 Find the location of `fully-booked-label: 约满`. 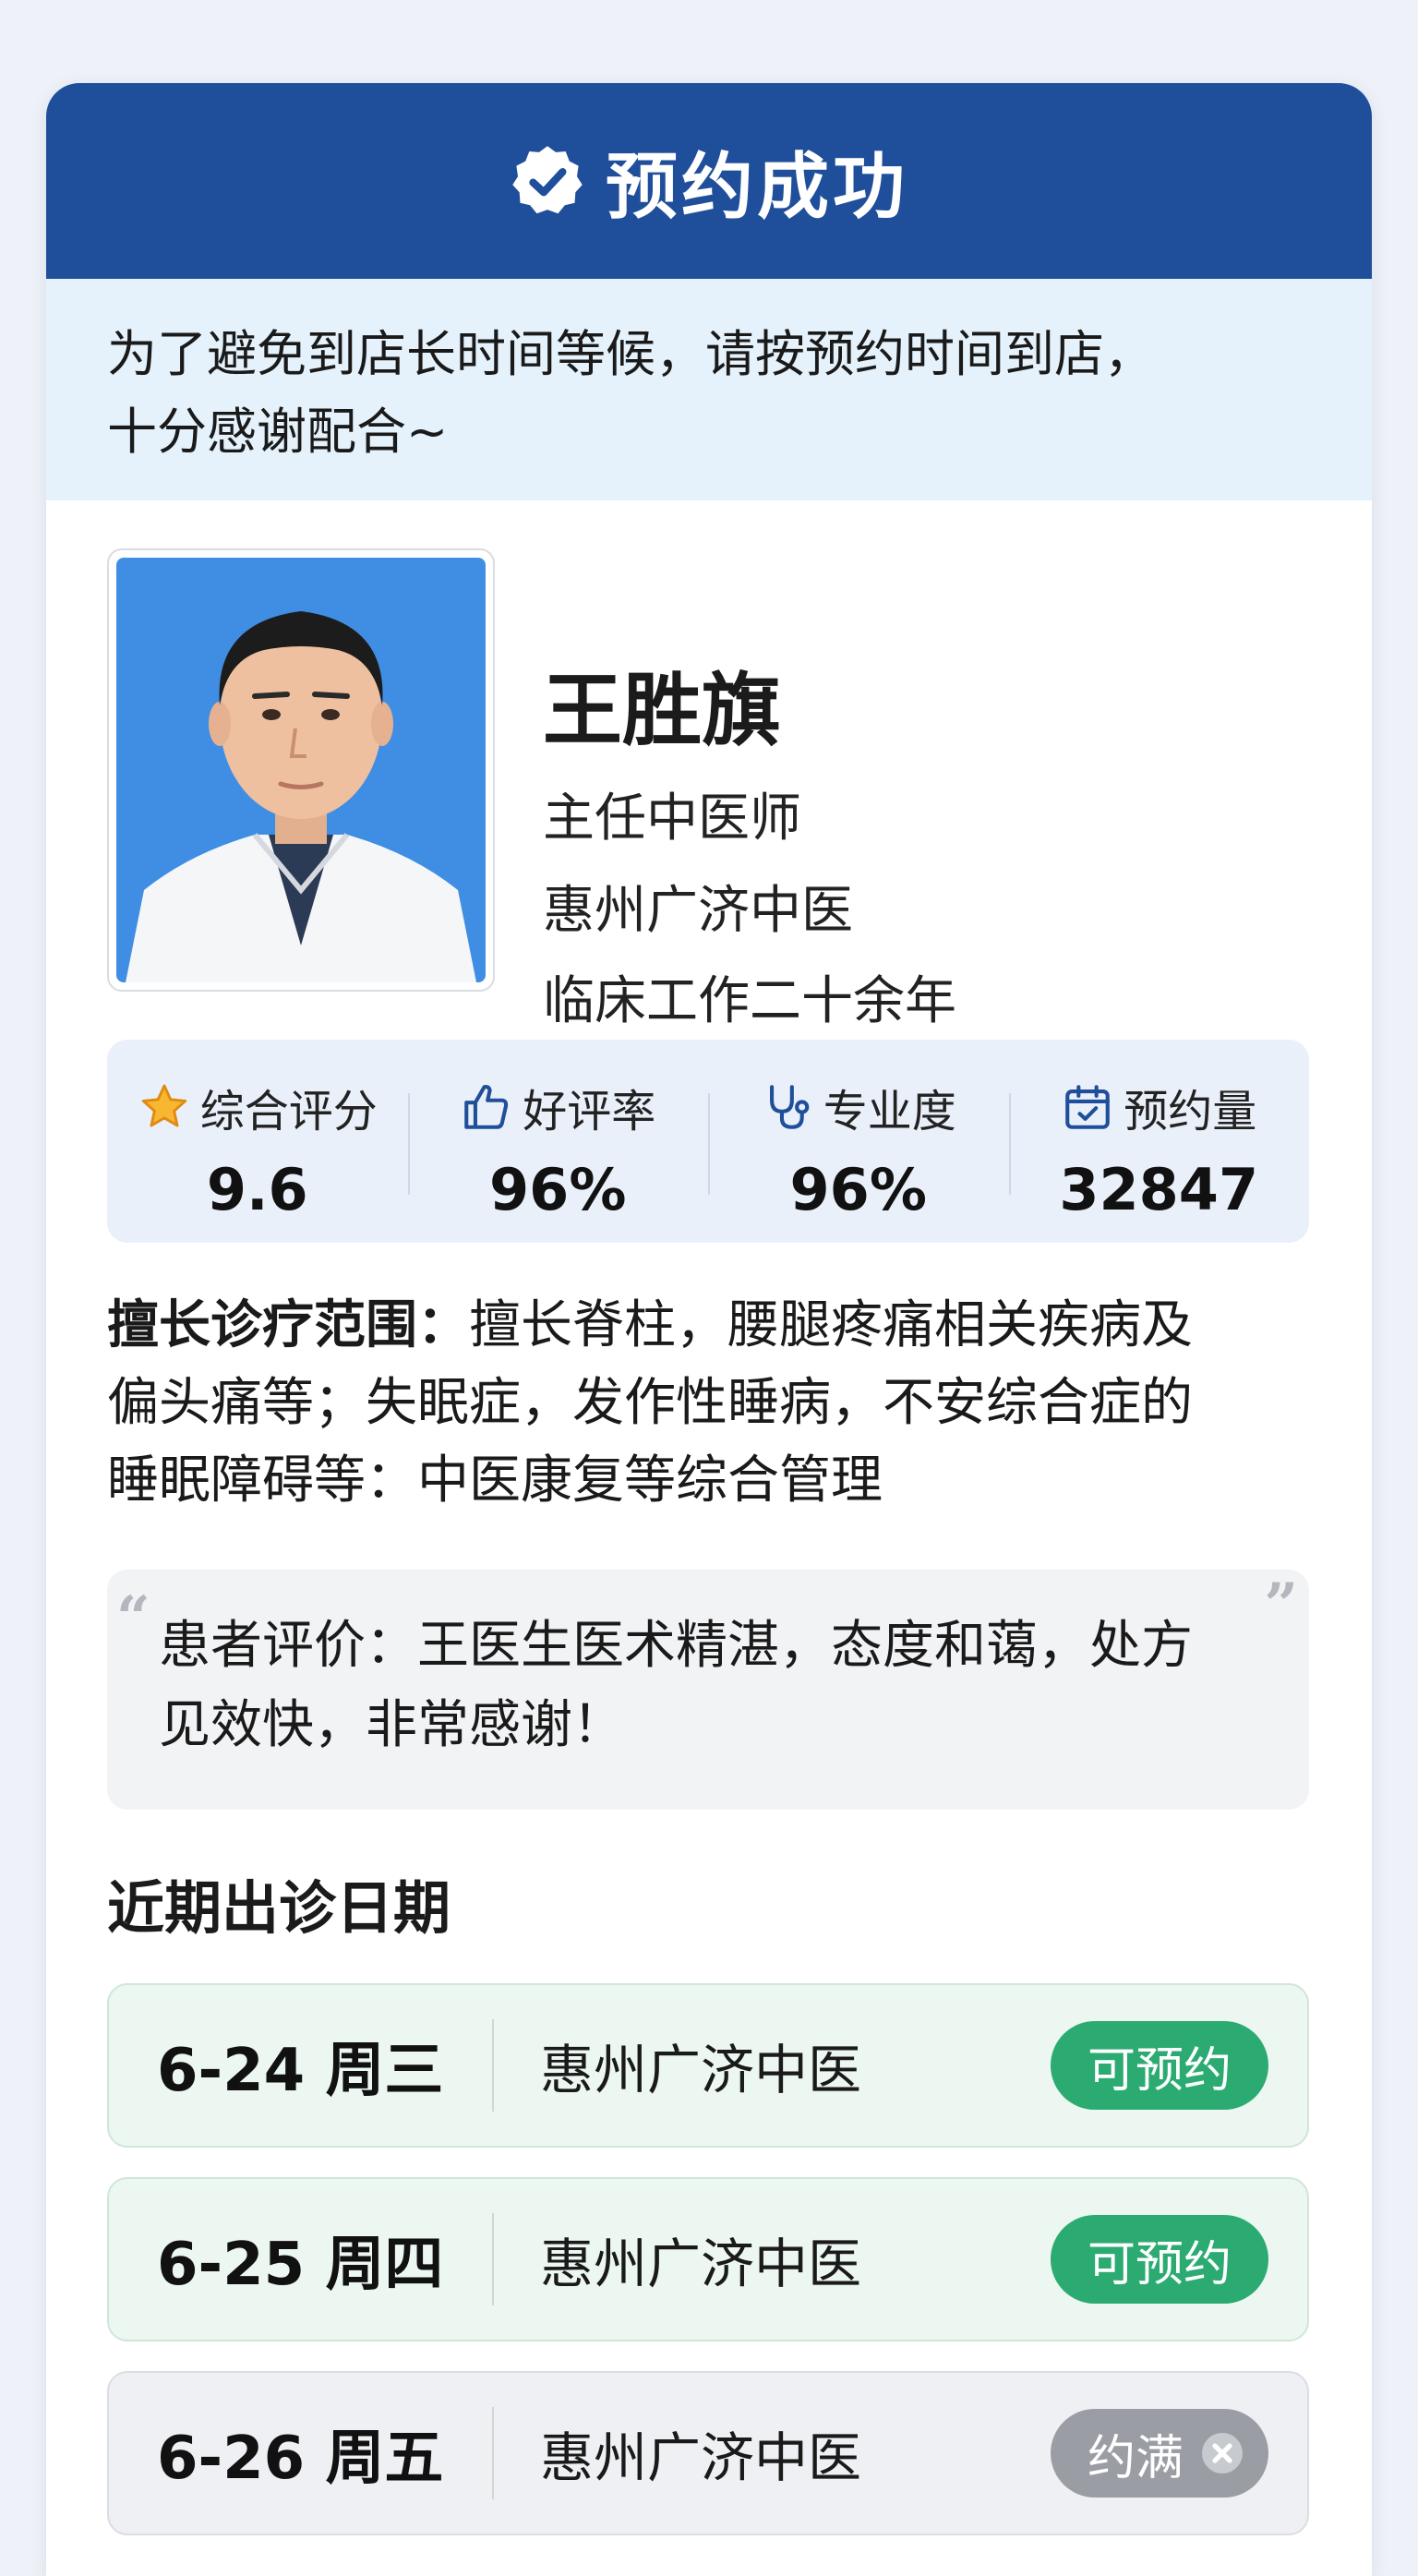

fully-booked-label: 约满 is located at coordinates (1136, 2458).